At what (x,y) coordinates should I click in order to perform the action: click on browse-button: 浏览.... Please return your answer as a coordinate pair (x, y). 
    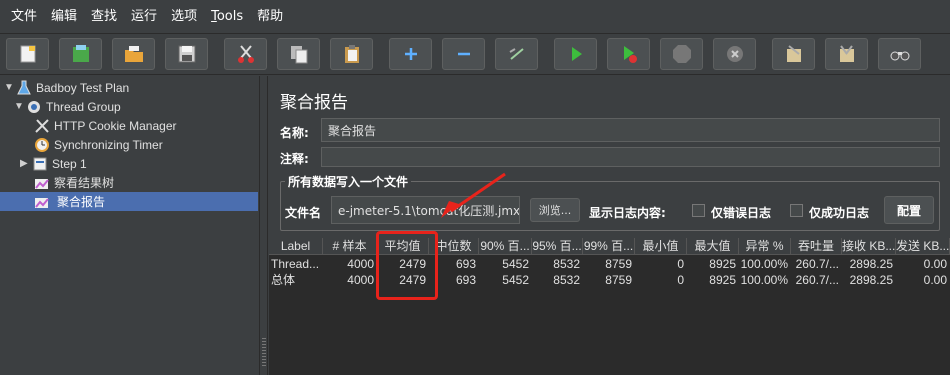
    Looking at the image, I should click on (555, 210).